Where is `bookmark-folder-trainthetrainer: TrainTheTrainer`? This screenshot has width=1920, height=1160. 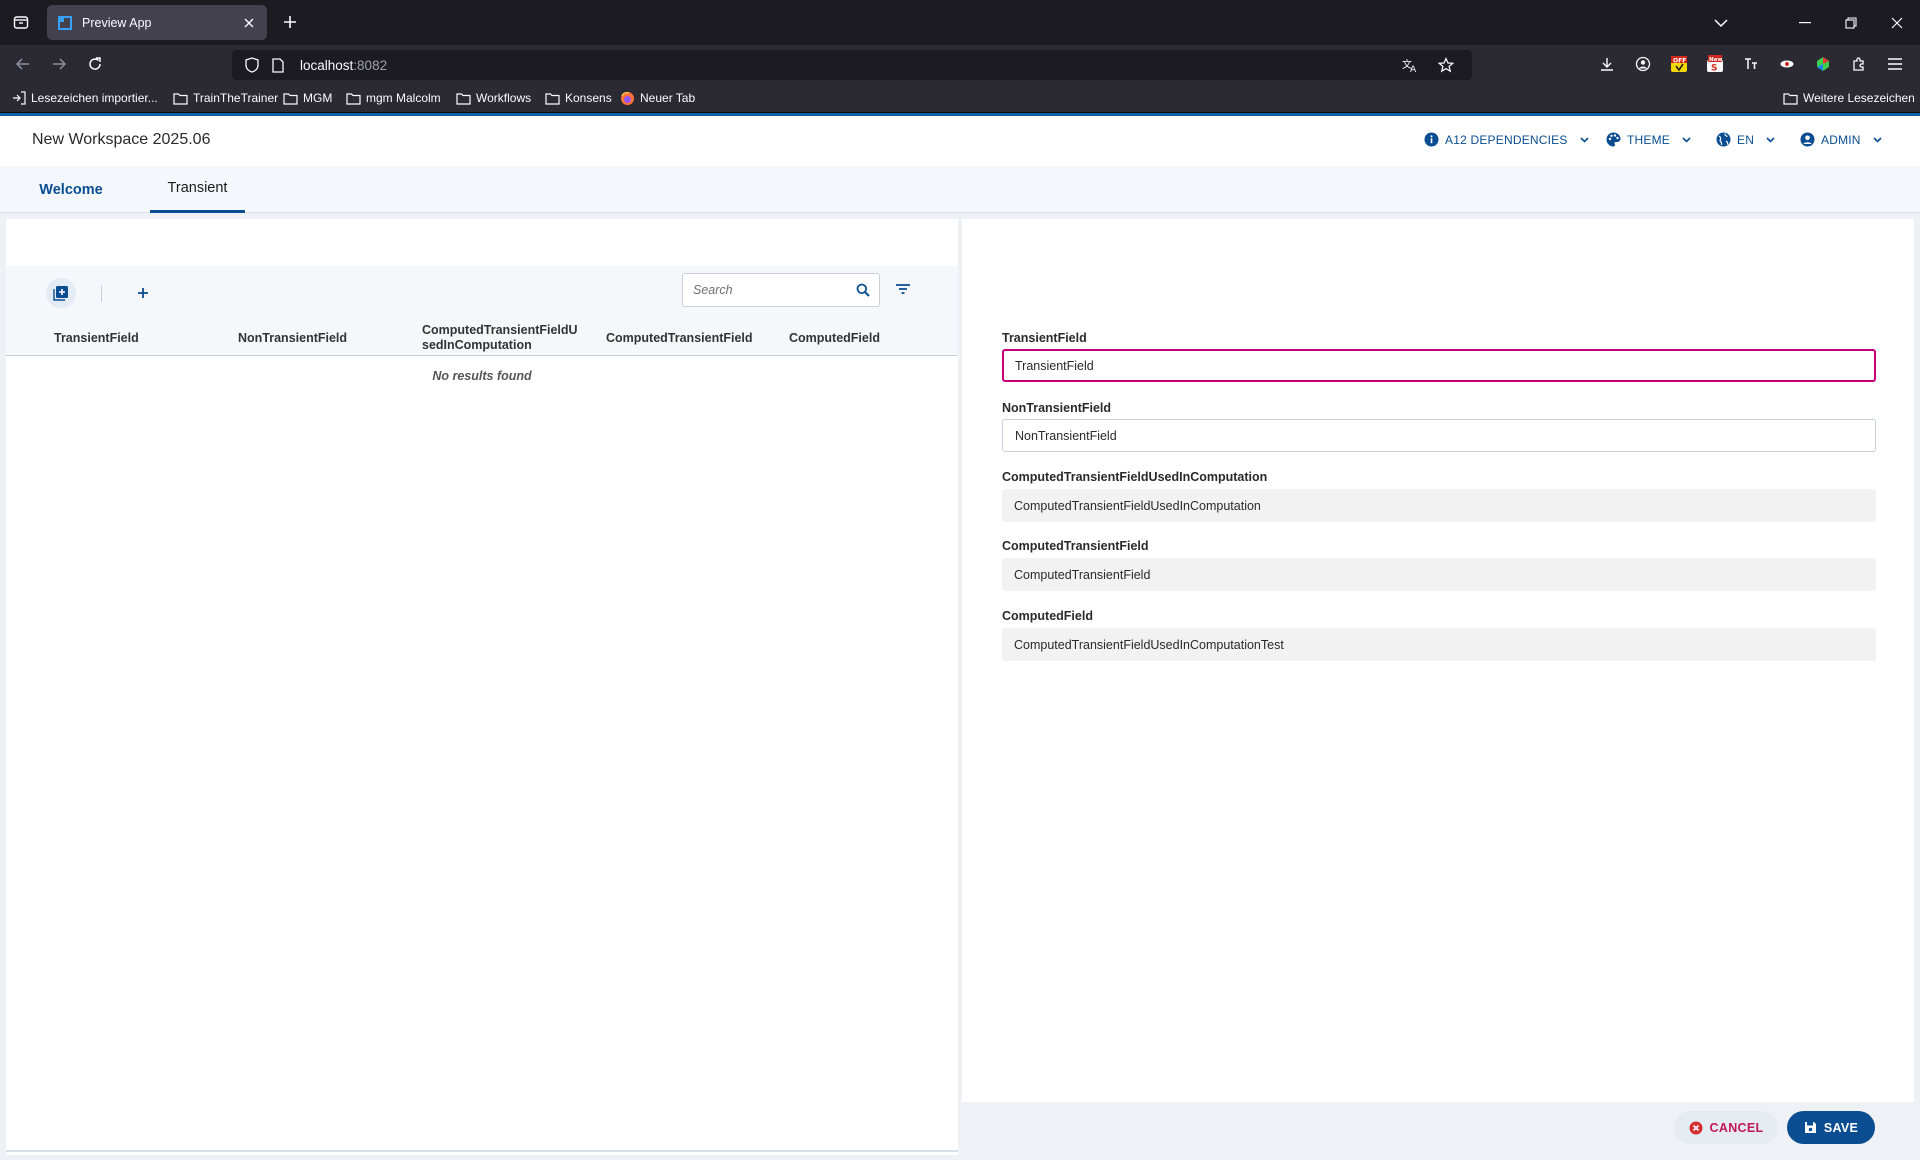
bookmark-folder-trainthetrainer: TrainTheTrainer is located at coordinates (225, 98).